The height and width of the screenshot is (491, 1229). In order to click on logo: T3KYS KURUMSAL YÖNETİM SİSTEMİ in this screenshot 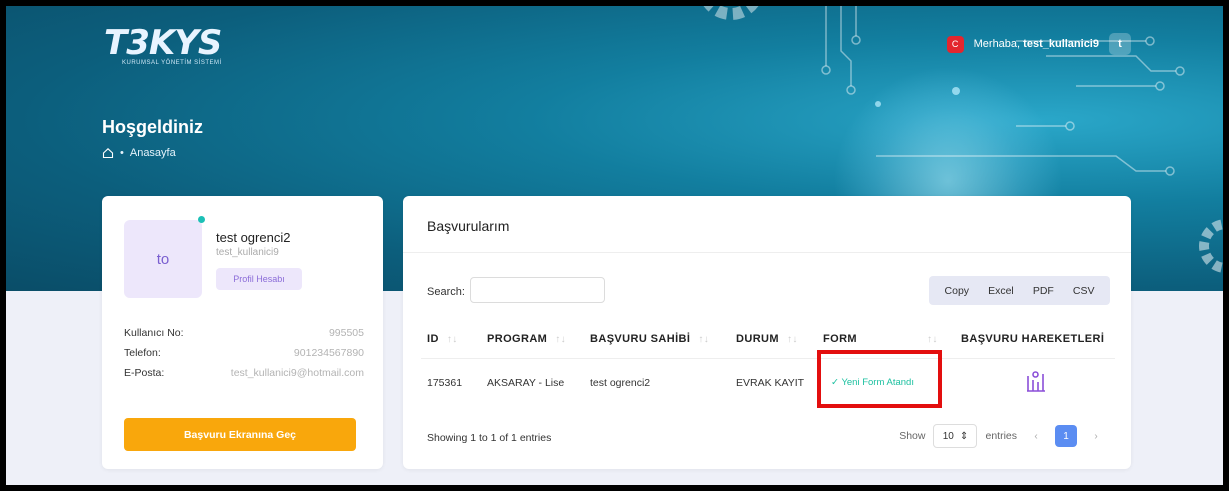, I will do `click(184, 49)`.